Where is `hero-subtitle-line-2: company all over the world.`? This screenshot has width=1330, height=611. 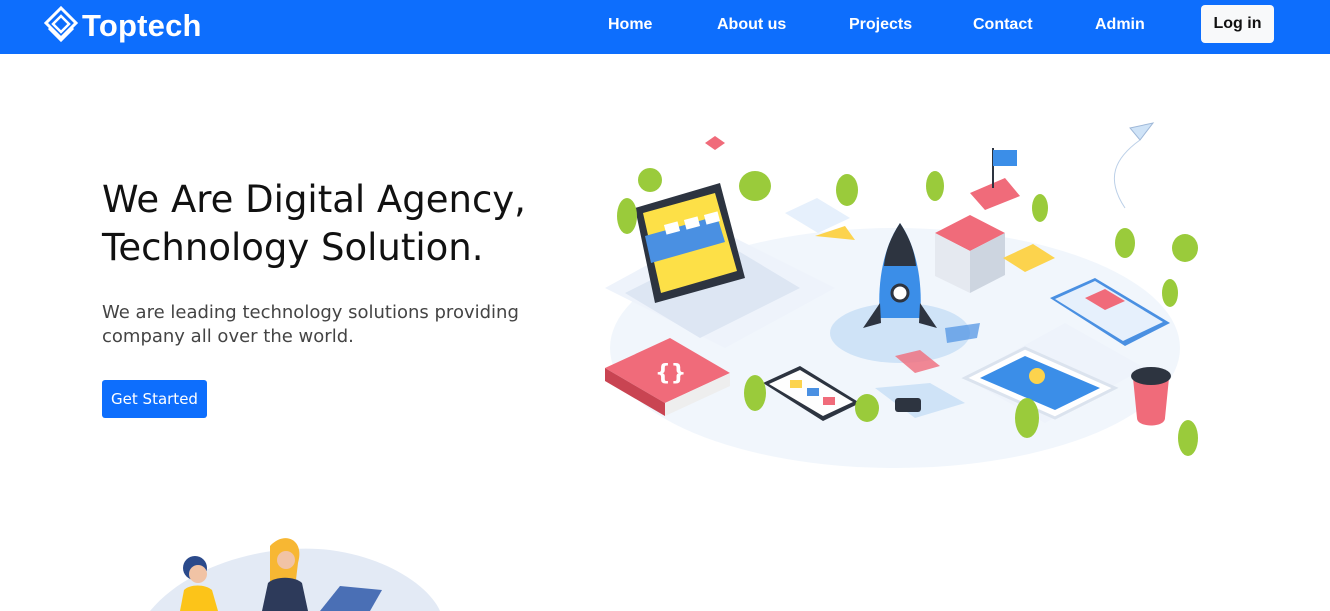 hero-subtitle-line-2: company all over the world. is located at coordinates (228, 336).